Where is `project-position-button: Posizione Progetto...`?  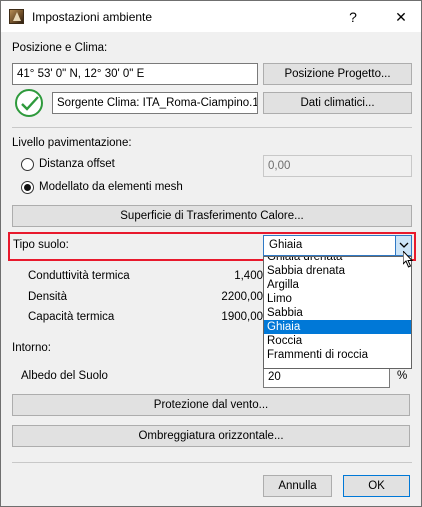
project-position-button: Posizione Progetto... is located at coordinates (337, 74).